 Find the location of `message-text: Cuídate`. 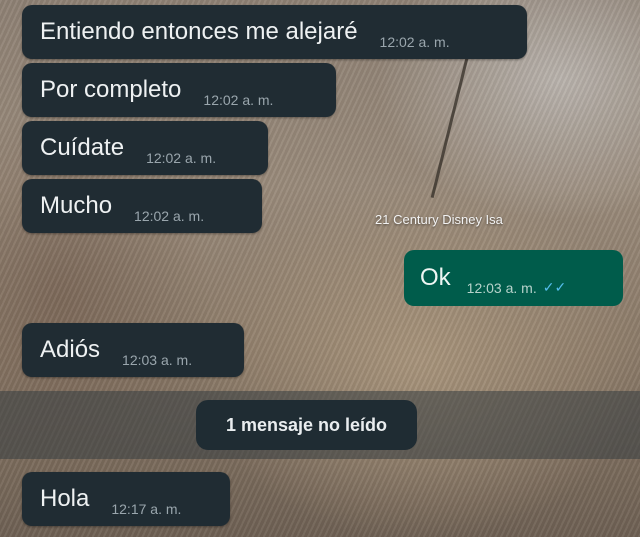

message-text: Cuídate is located at coordinates (82, 147).